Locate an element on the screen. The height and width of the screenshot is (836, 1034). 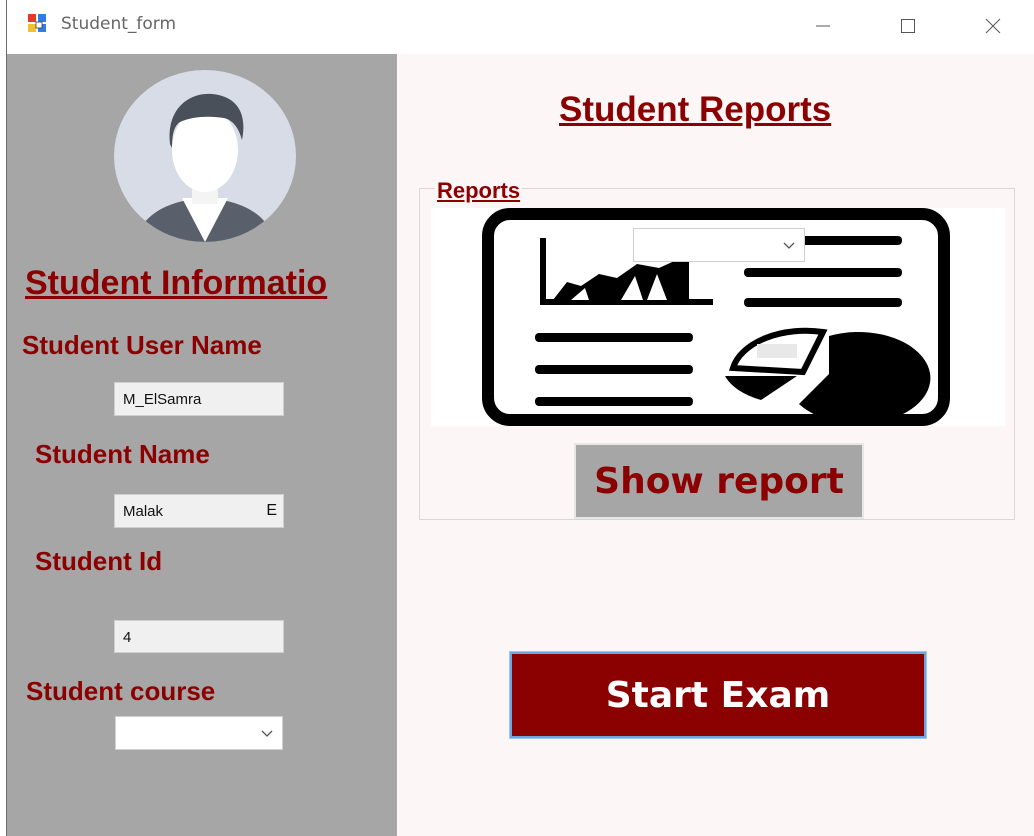
student-name-field: Malak E is located at coordinates (199, 511).